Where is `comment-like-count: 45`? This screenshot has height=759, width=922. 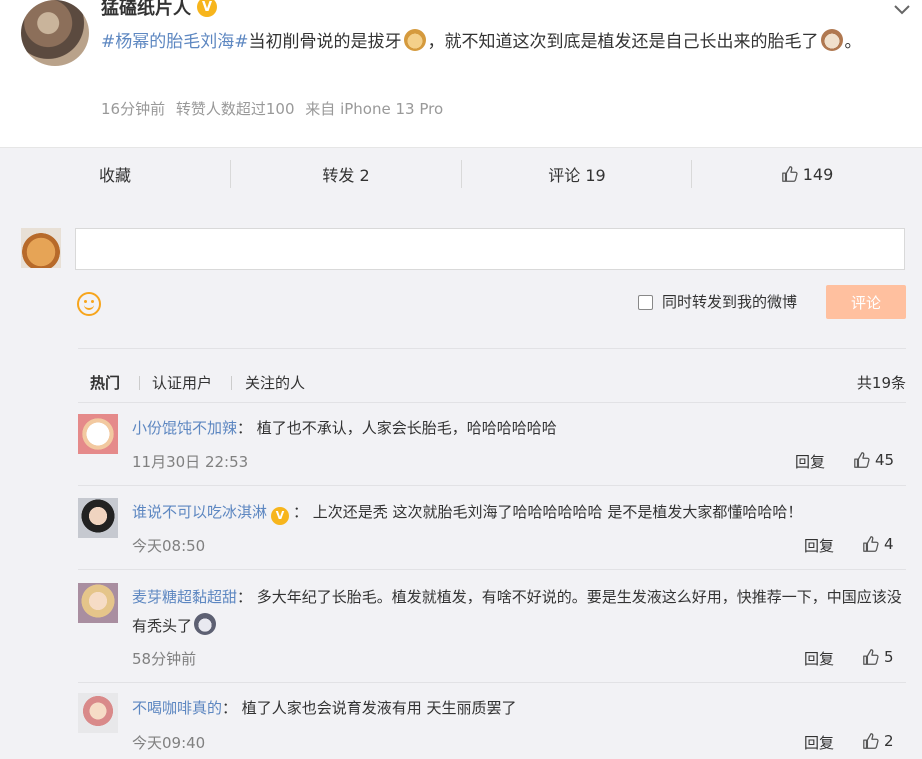
comment-like-count: 45 is located at coordinates (885, 460).